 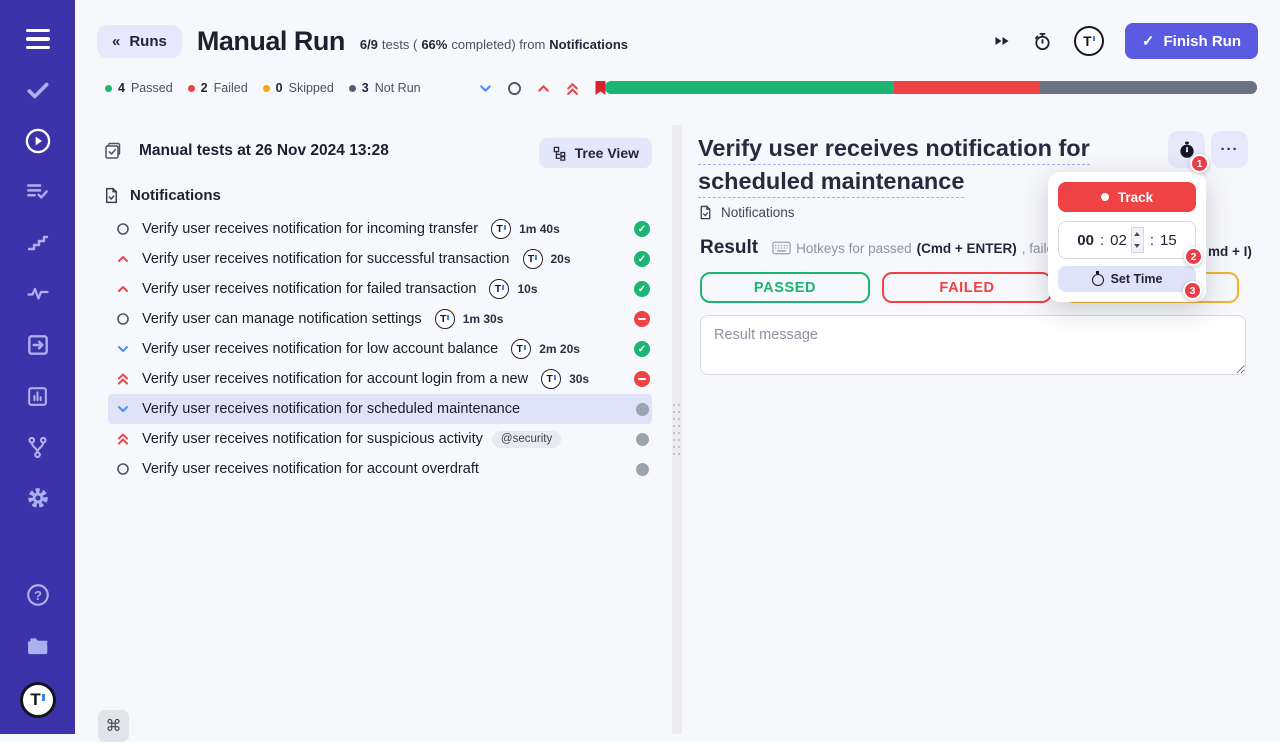 I want to click on result-message-input, so click(x=973, y=345).